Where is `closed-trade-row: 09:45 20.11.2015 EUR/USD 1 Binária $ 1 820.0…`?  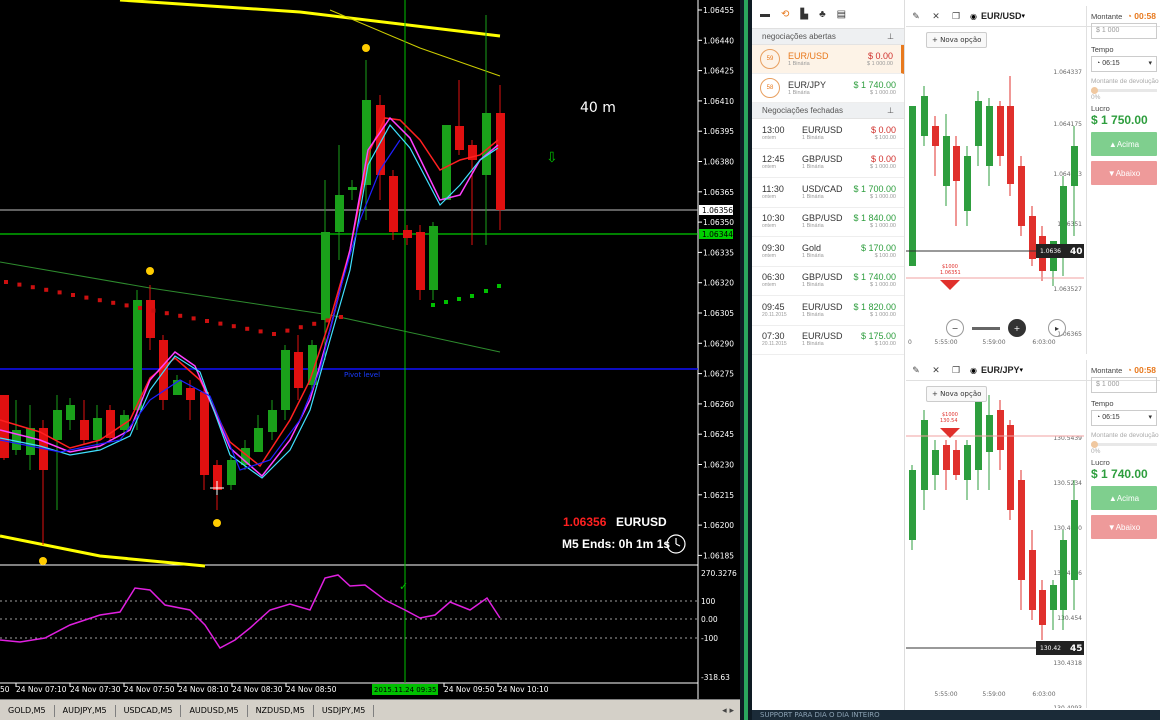
closed-trade-row: 09:45 20.11.2015 EUR/USD 1 Binária $ 1 820.0… is located at coordinates (828, 311).